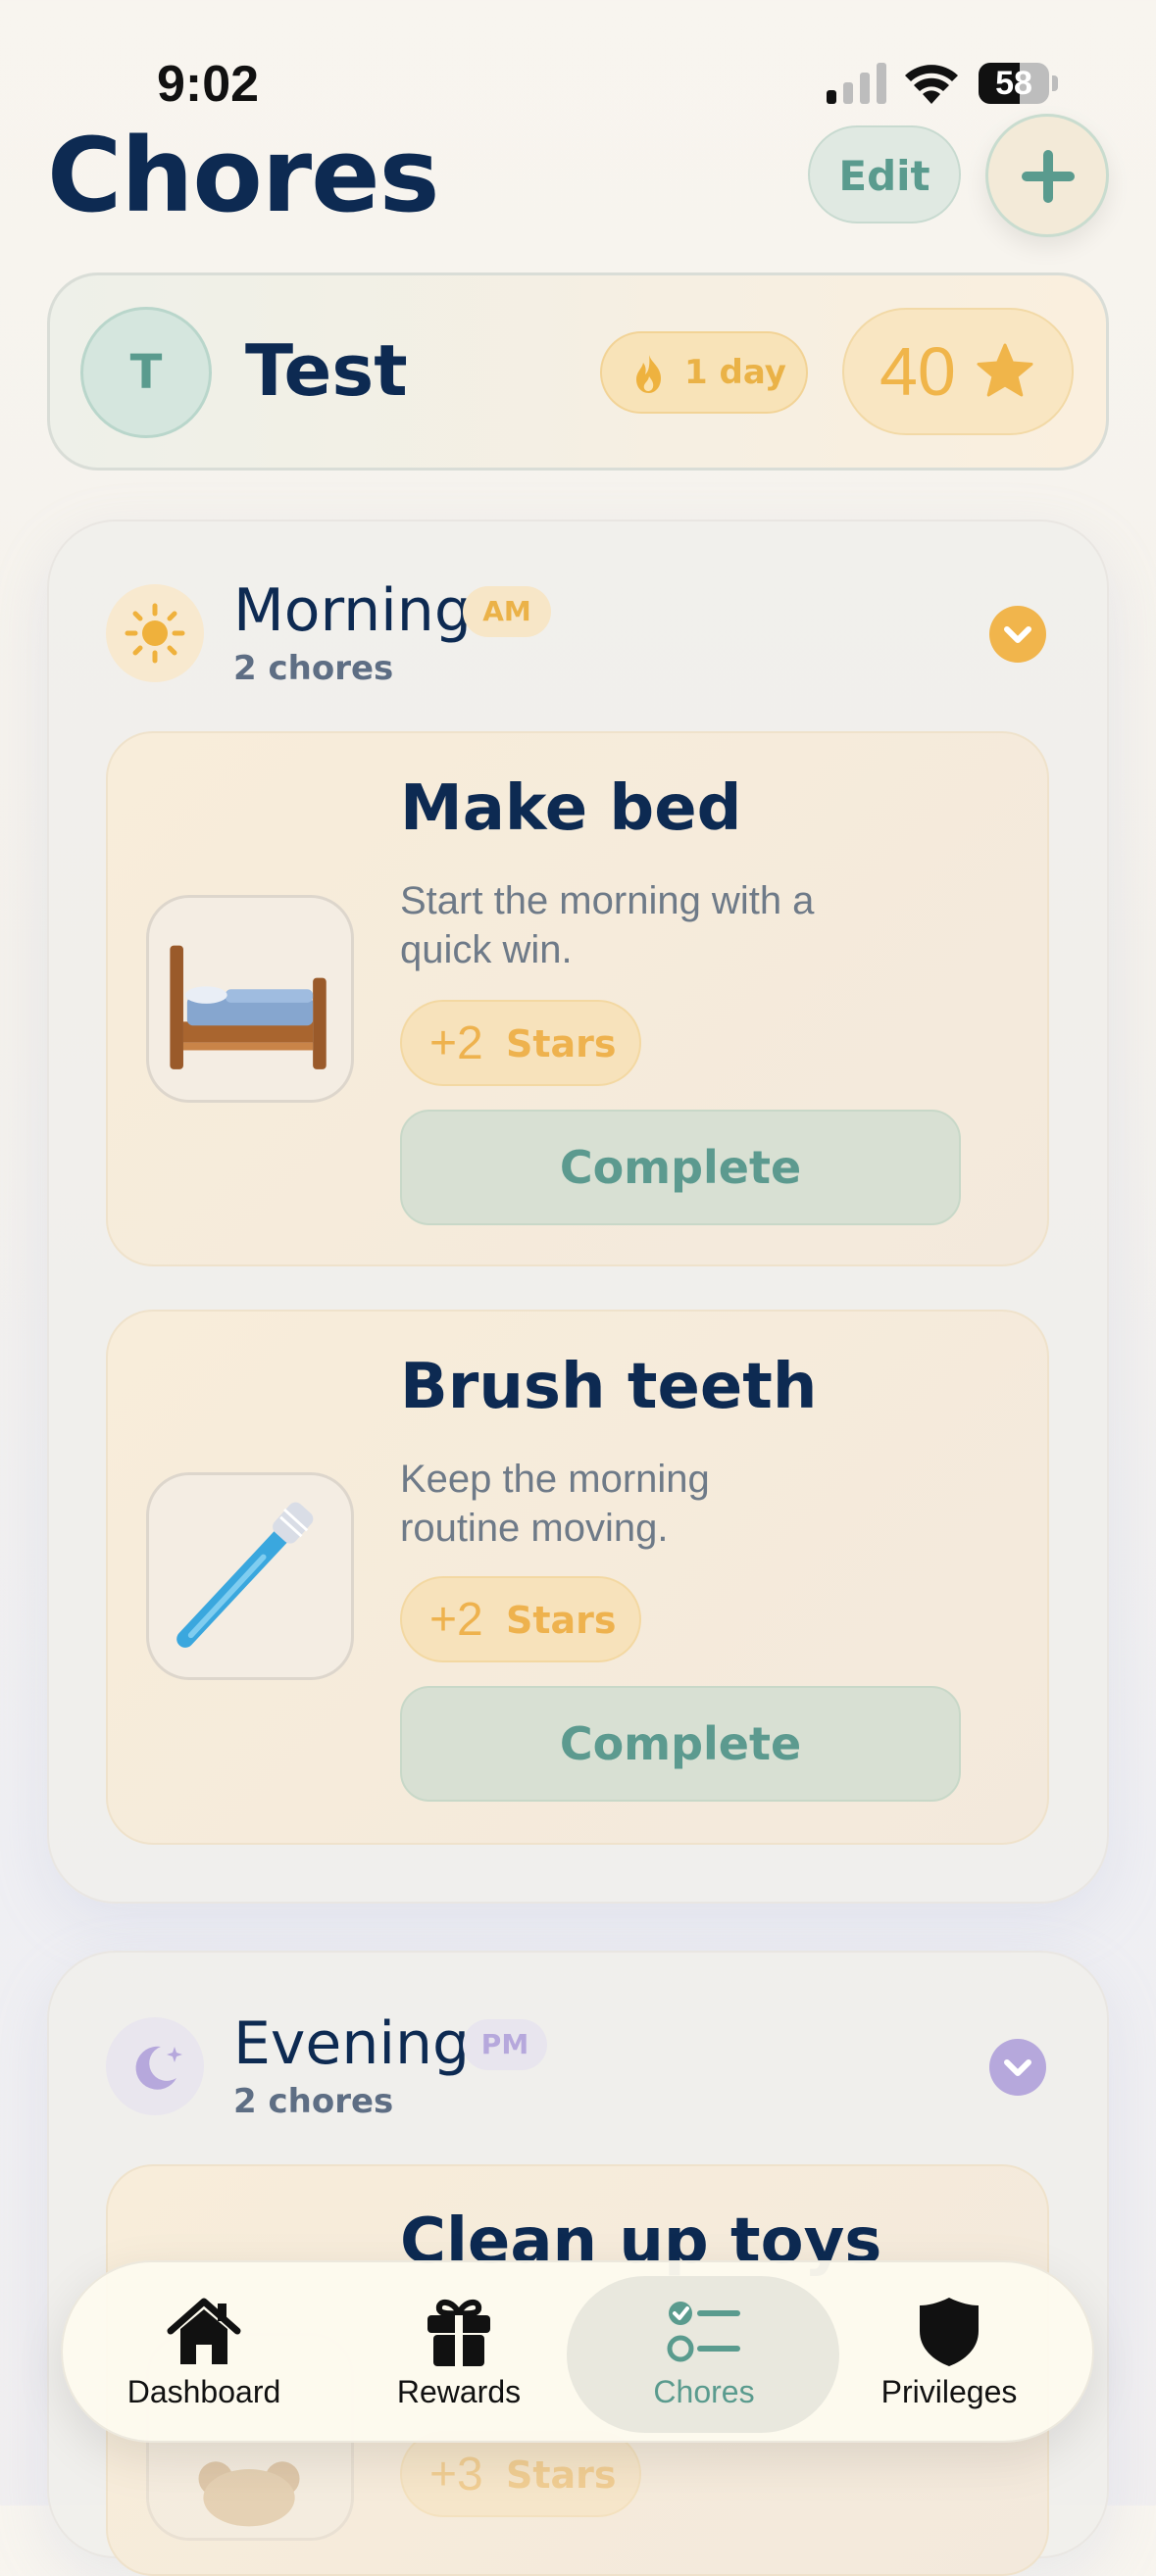 The width and height of the screenshot is (1156, 2576). I want to click on wifi-icon, so click(931, 84).